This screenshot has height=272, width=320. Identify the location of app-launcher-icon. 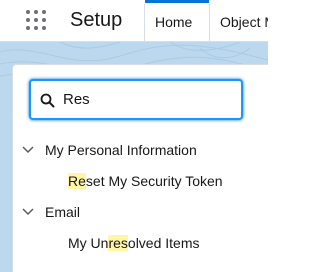
(37, 21).